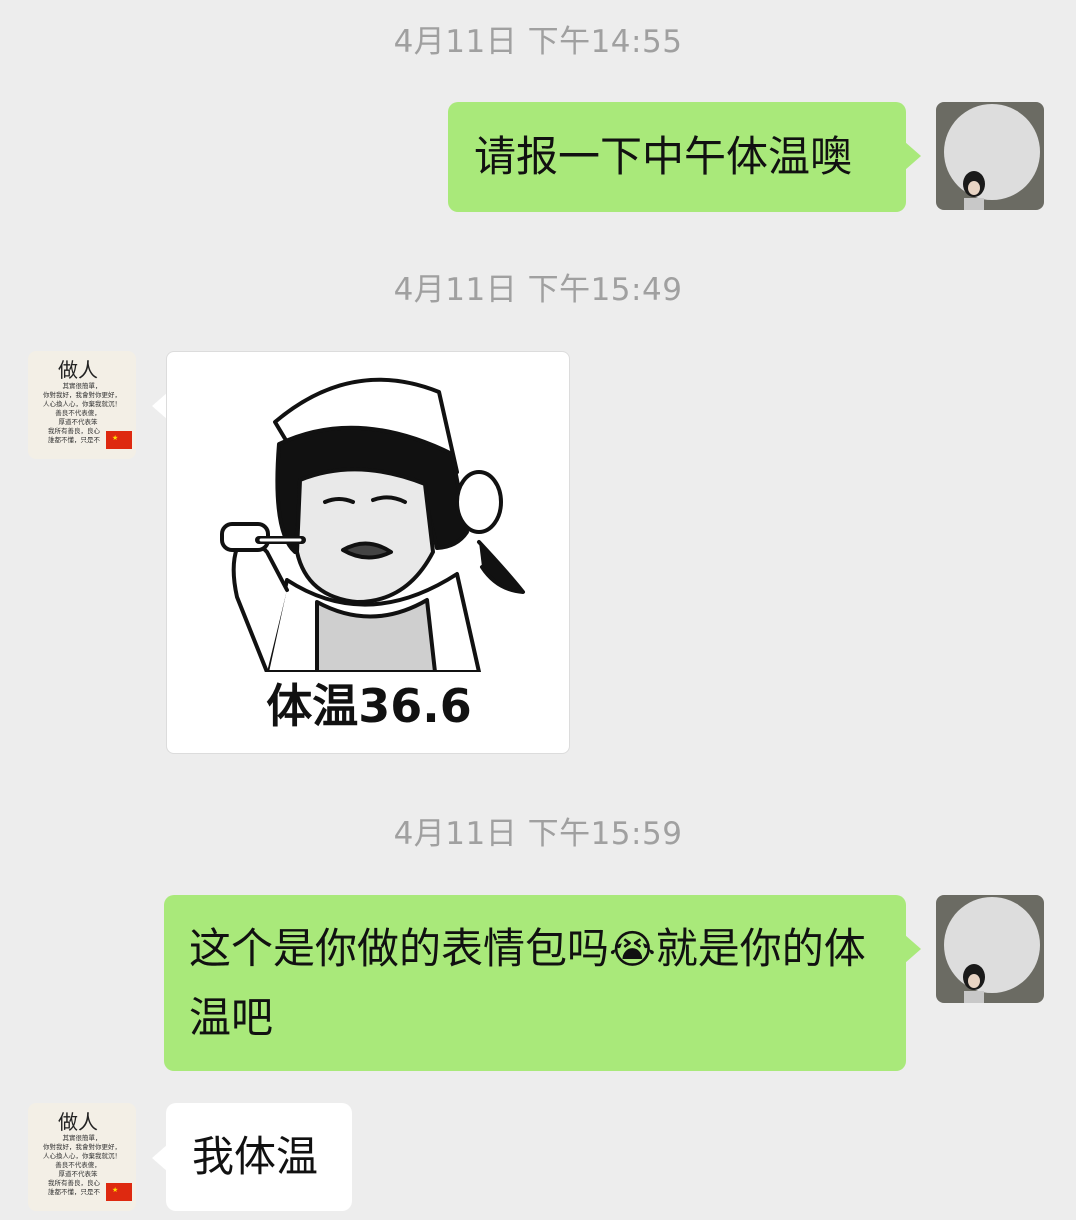  What do you see at coordinates (399, 948) in the screenshot?
I see `message-text: 这个是你做的表情包吗` at bounding box center [399, 948].